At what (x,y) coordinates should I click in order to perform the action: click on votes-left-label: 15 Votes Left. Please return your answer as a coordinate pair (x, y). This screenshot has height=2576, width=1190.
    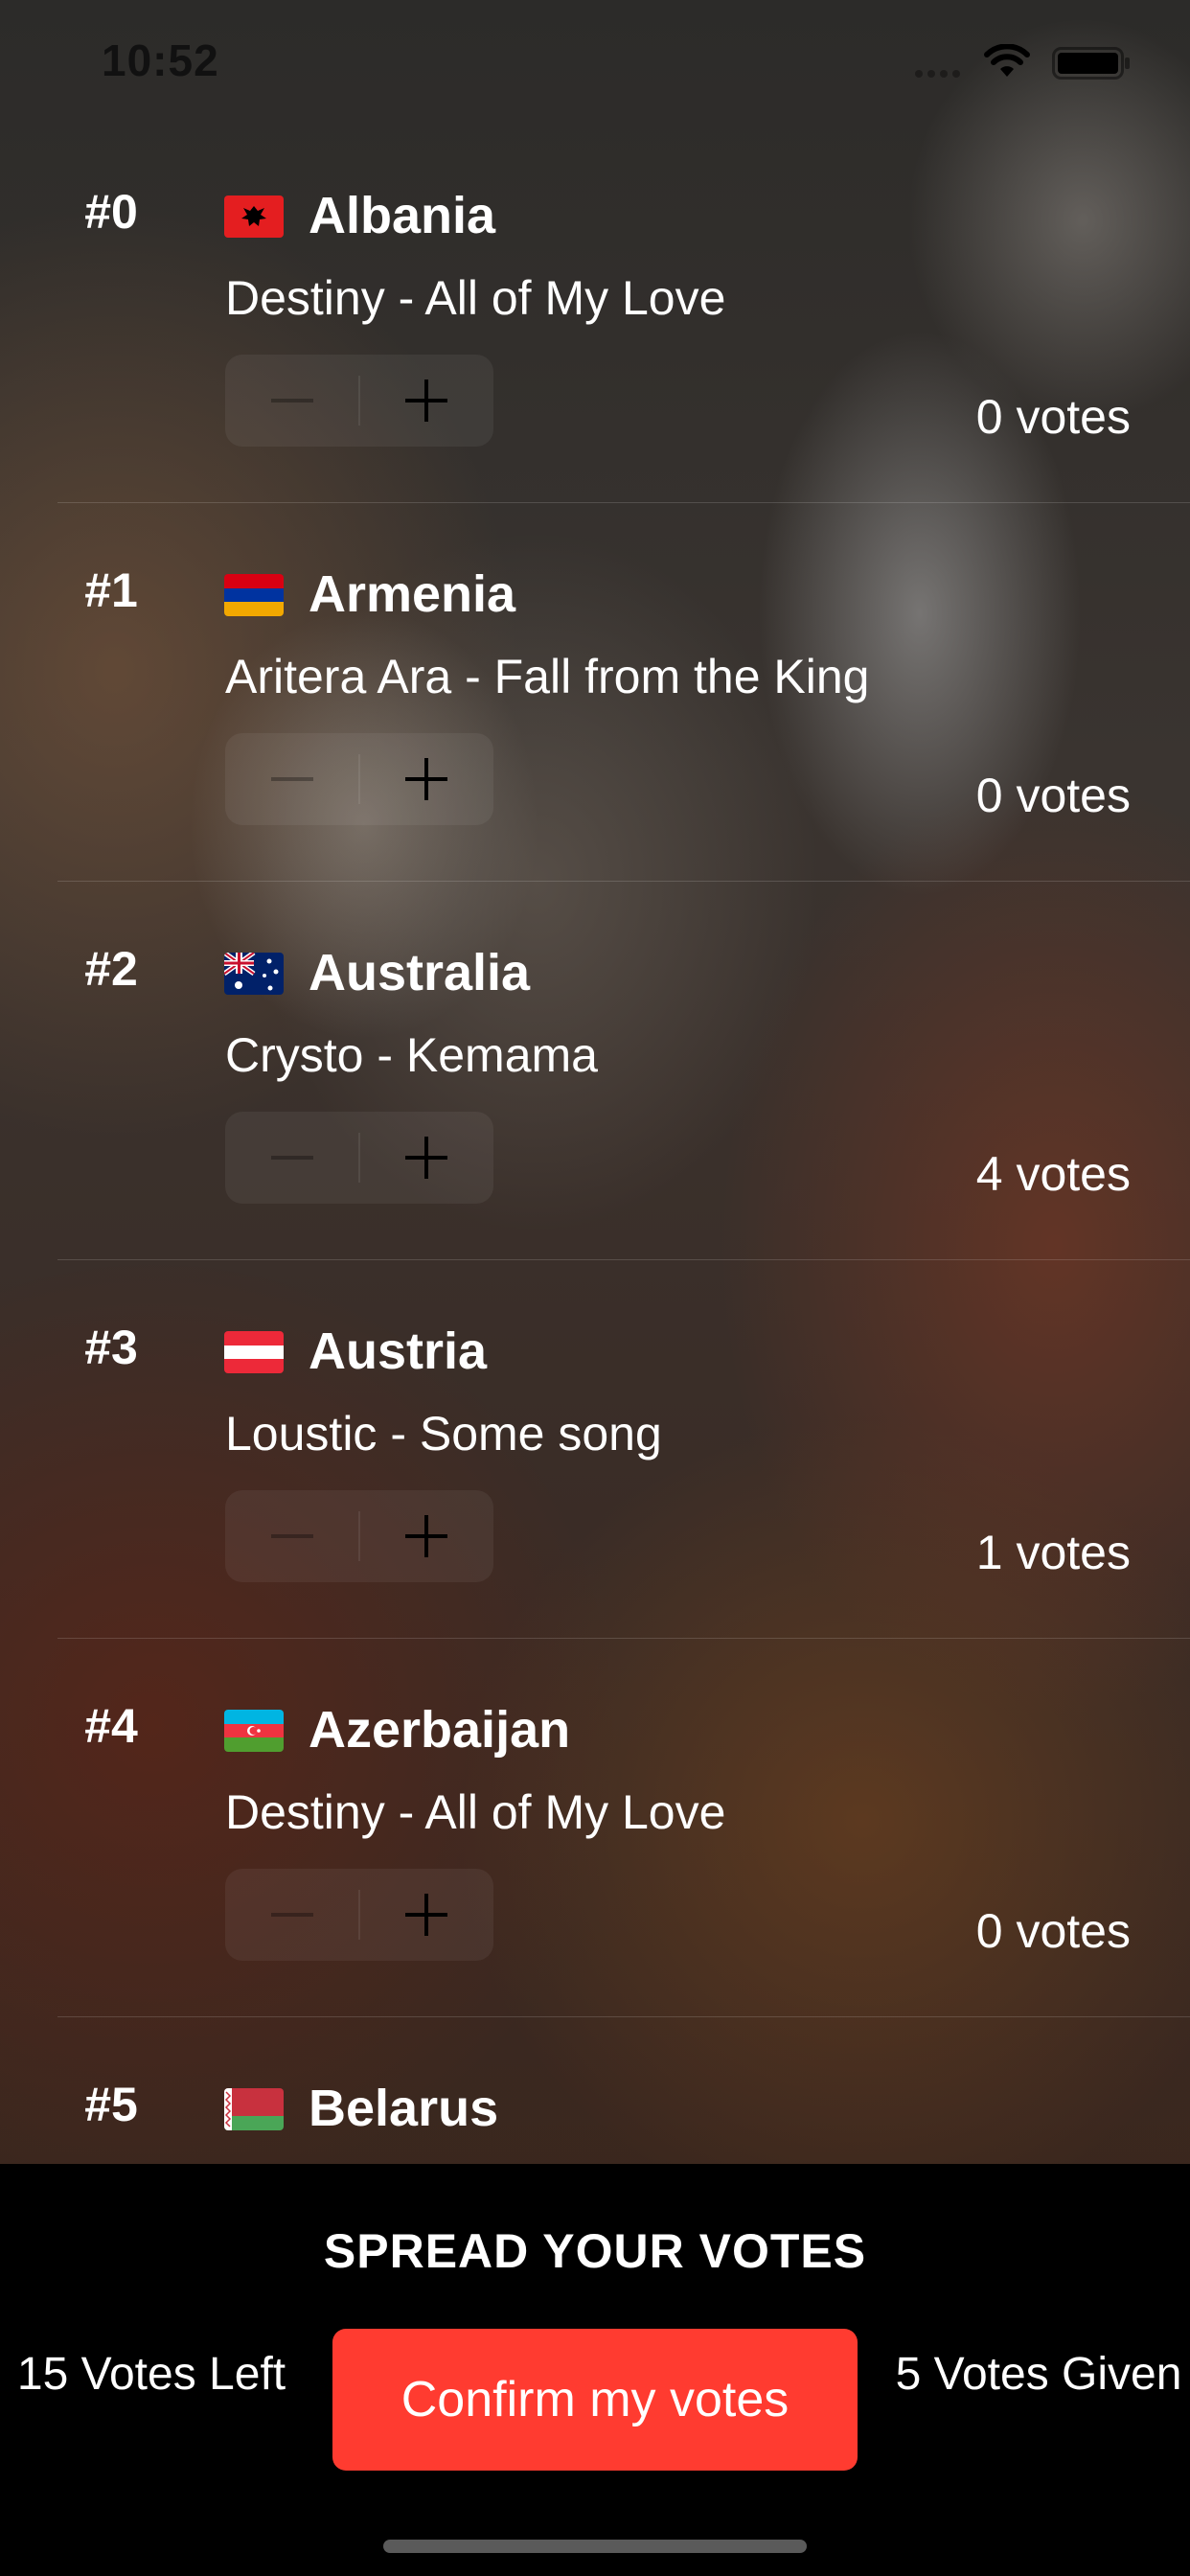
    Looking at the image, I should click on (151, 2374).